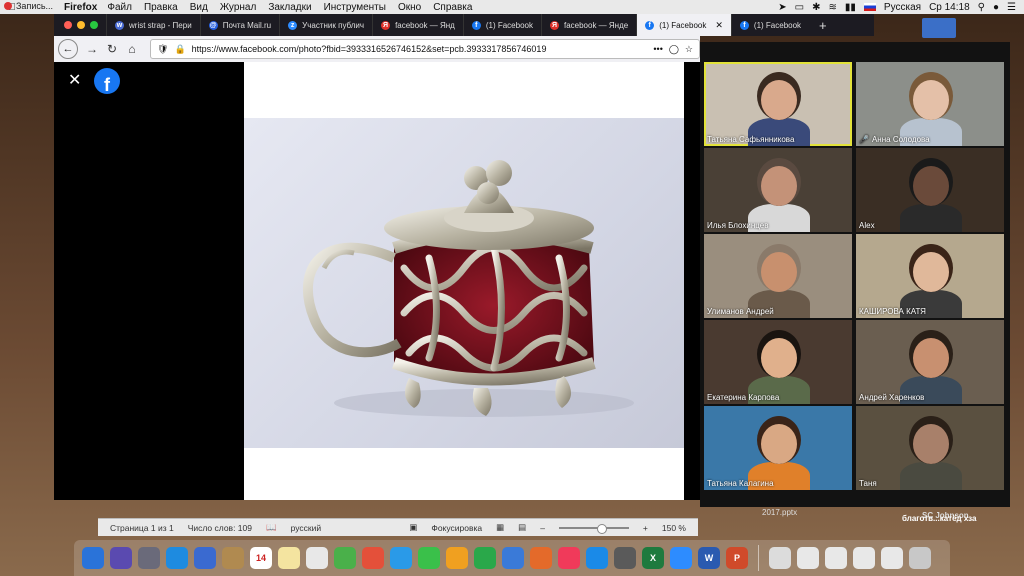  I want to click on menu-view: Вид, so click(199, 7).